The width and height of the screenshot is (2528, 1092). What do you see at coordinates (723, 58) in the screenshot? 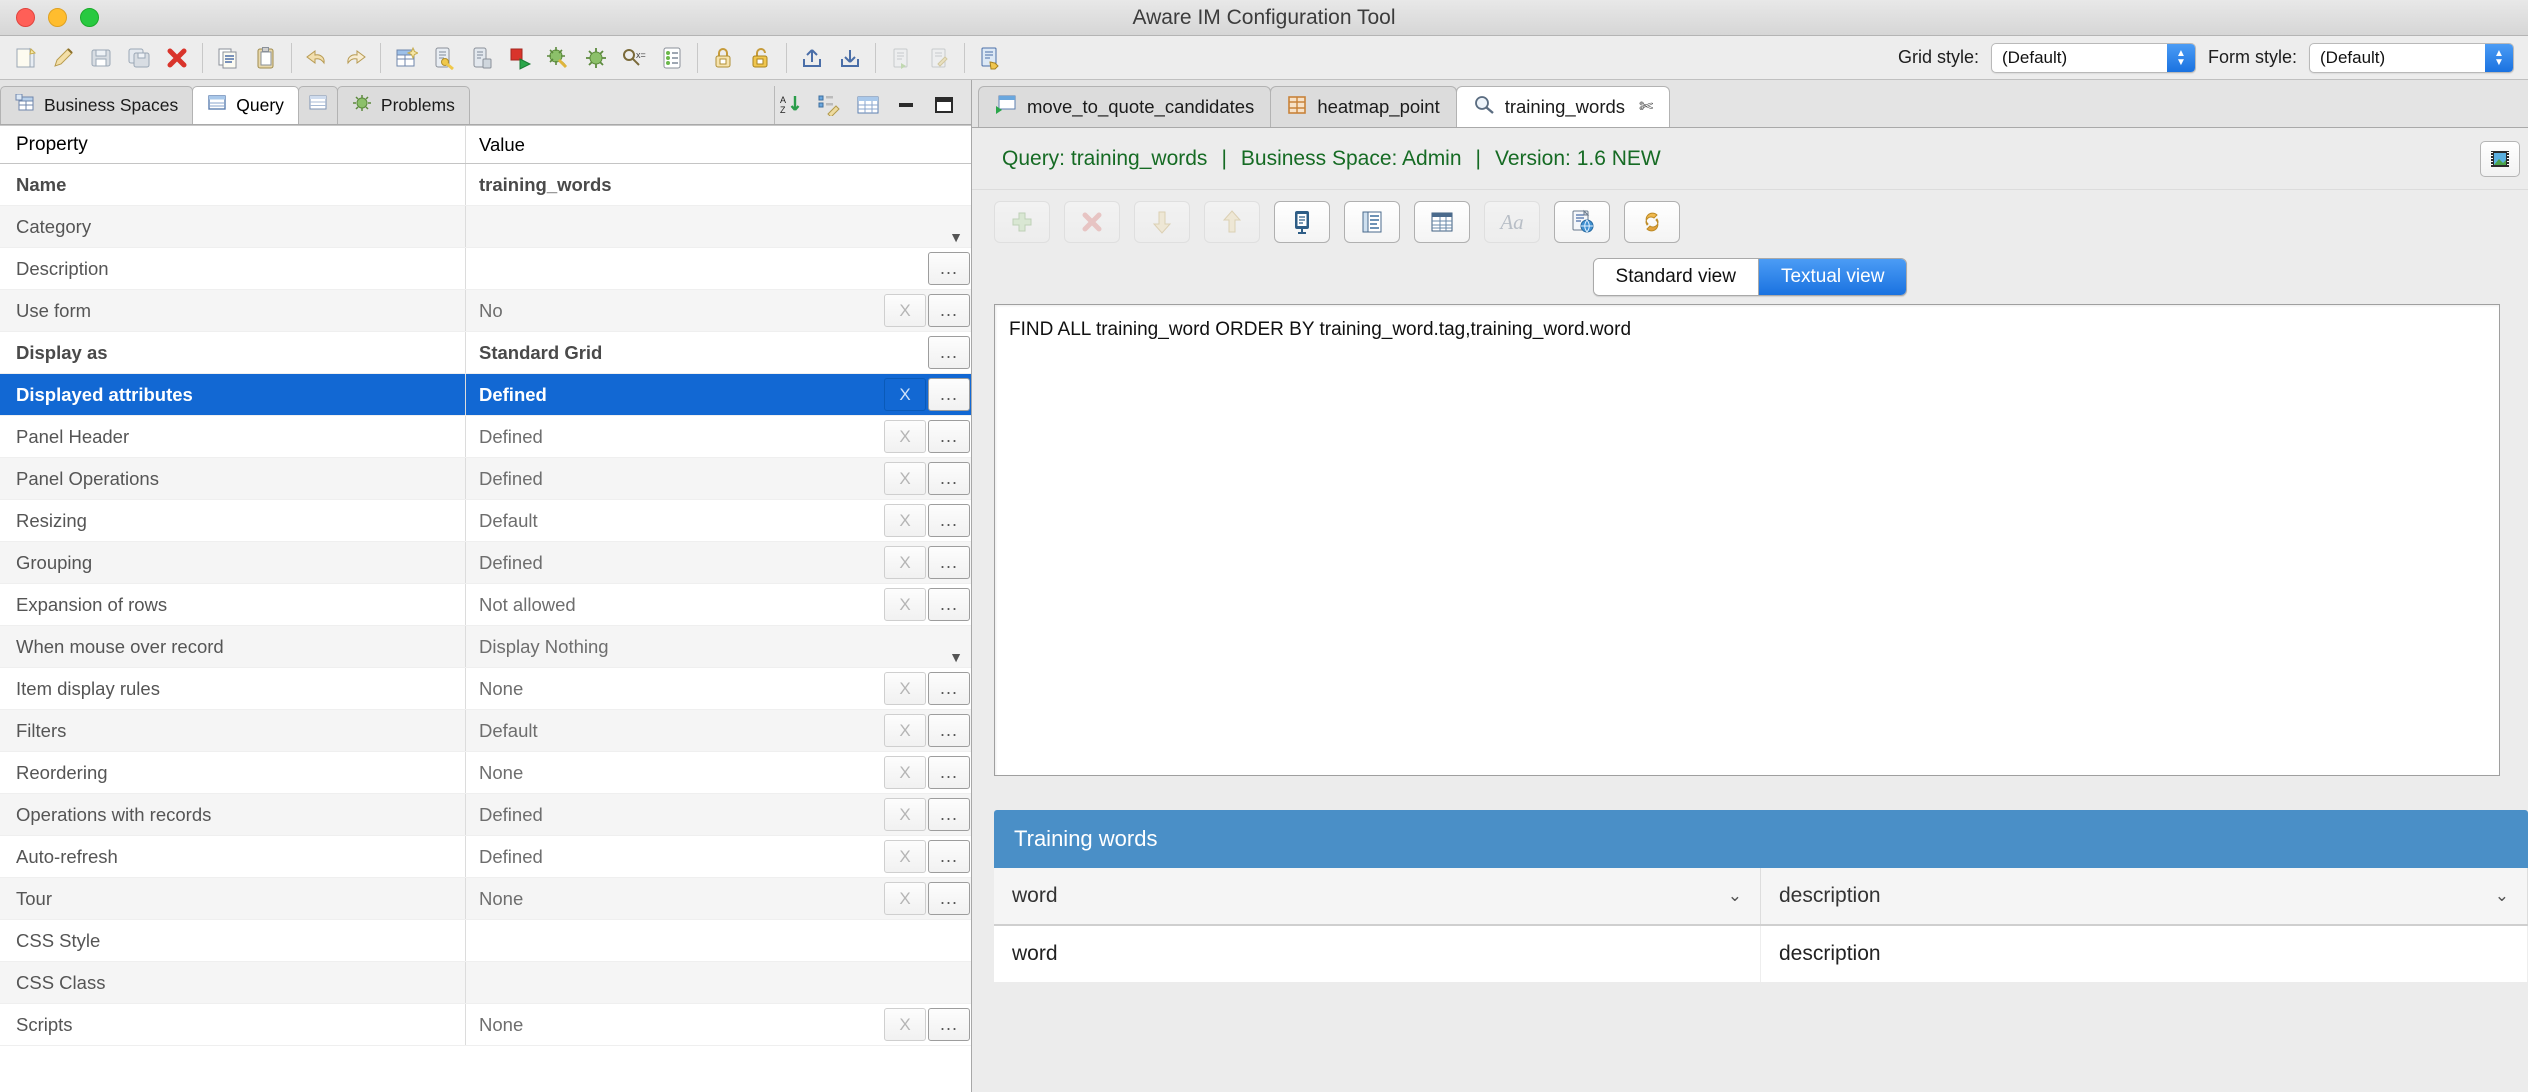
I see `lock-closed-icon` at bounding box center [723, 58].